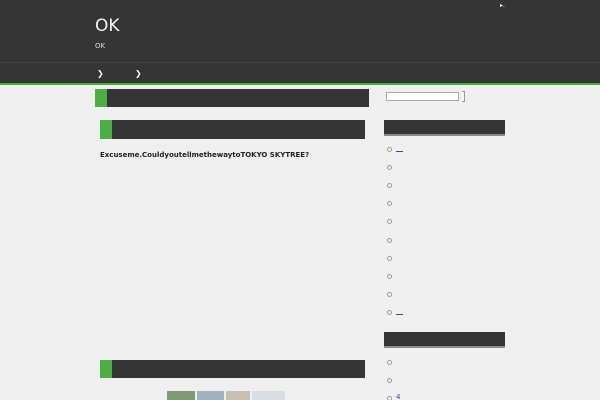  What do you see at coordinates (232, 98) in the screenshot?
I see `breadcrumb-bar` at bounding box center [232, 98].